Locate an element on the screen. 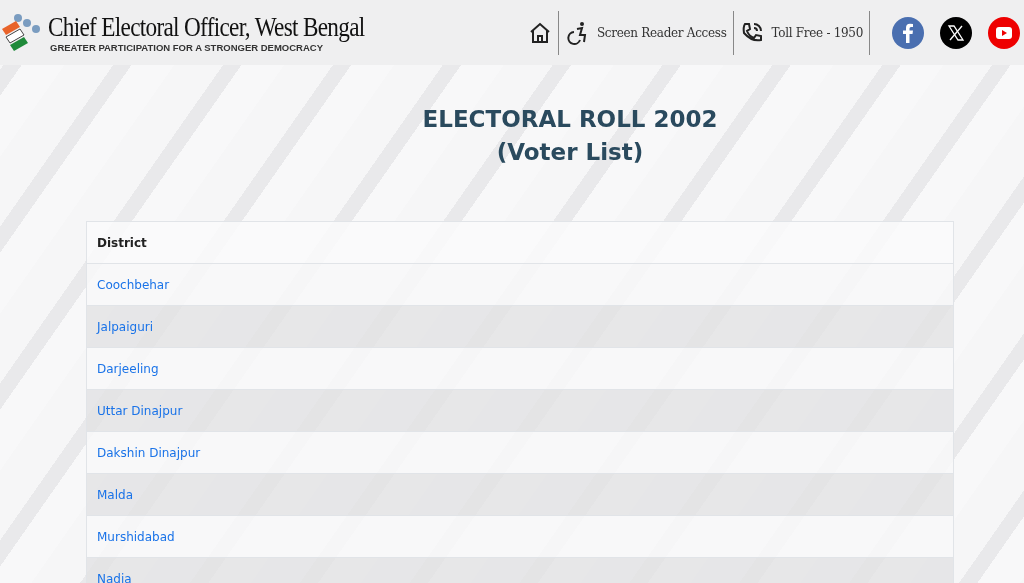  district-link: Malda is located at coordinates (115, 494).